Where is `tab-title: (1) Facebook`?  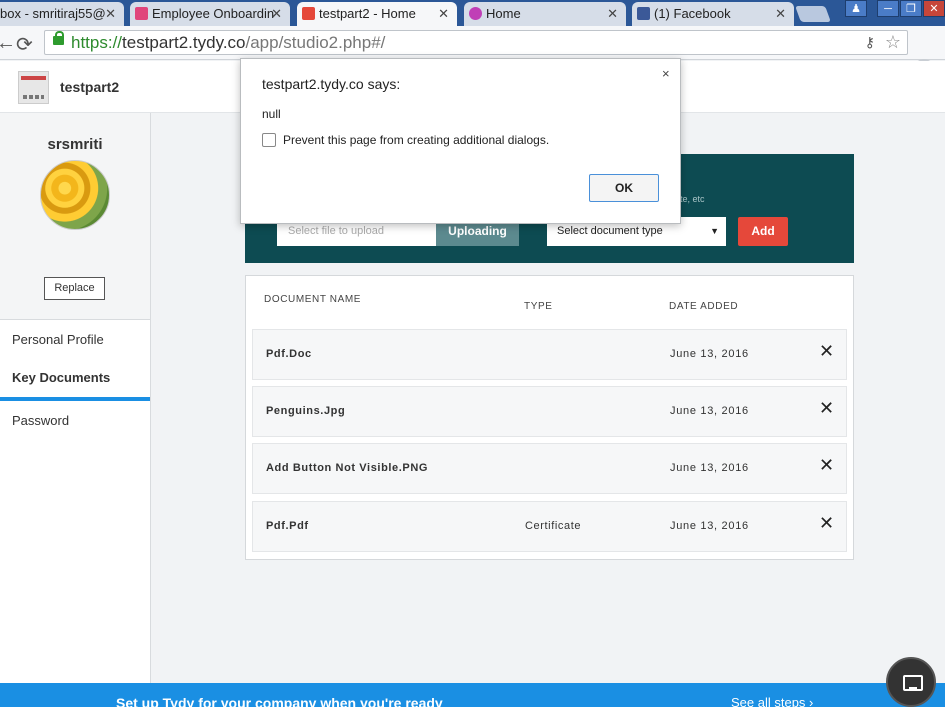 tab-title: (1) Facebook is located at coordinates (692, 13).